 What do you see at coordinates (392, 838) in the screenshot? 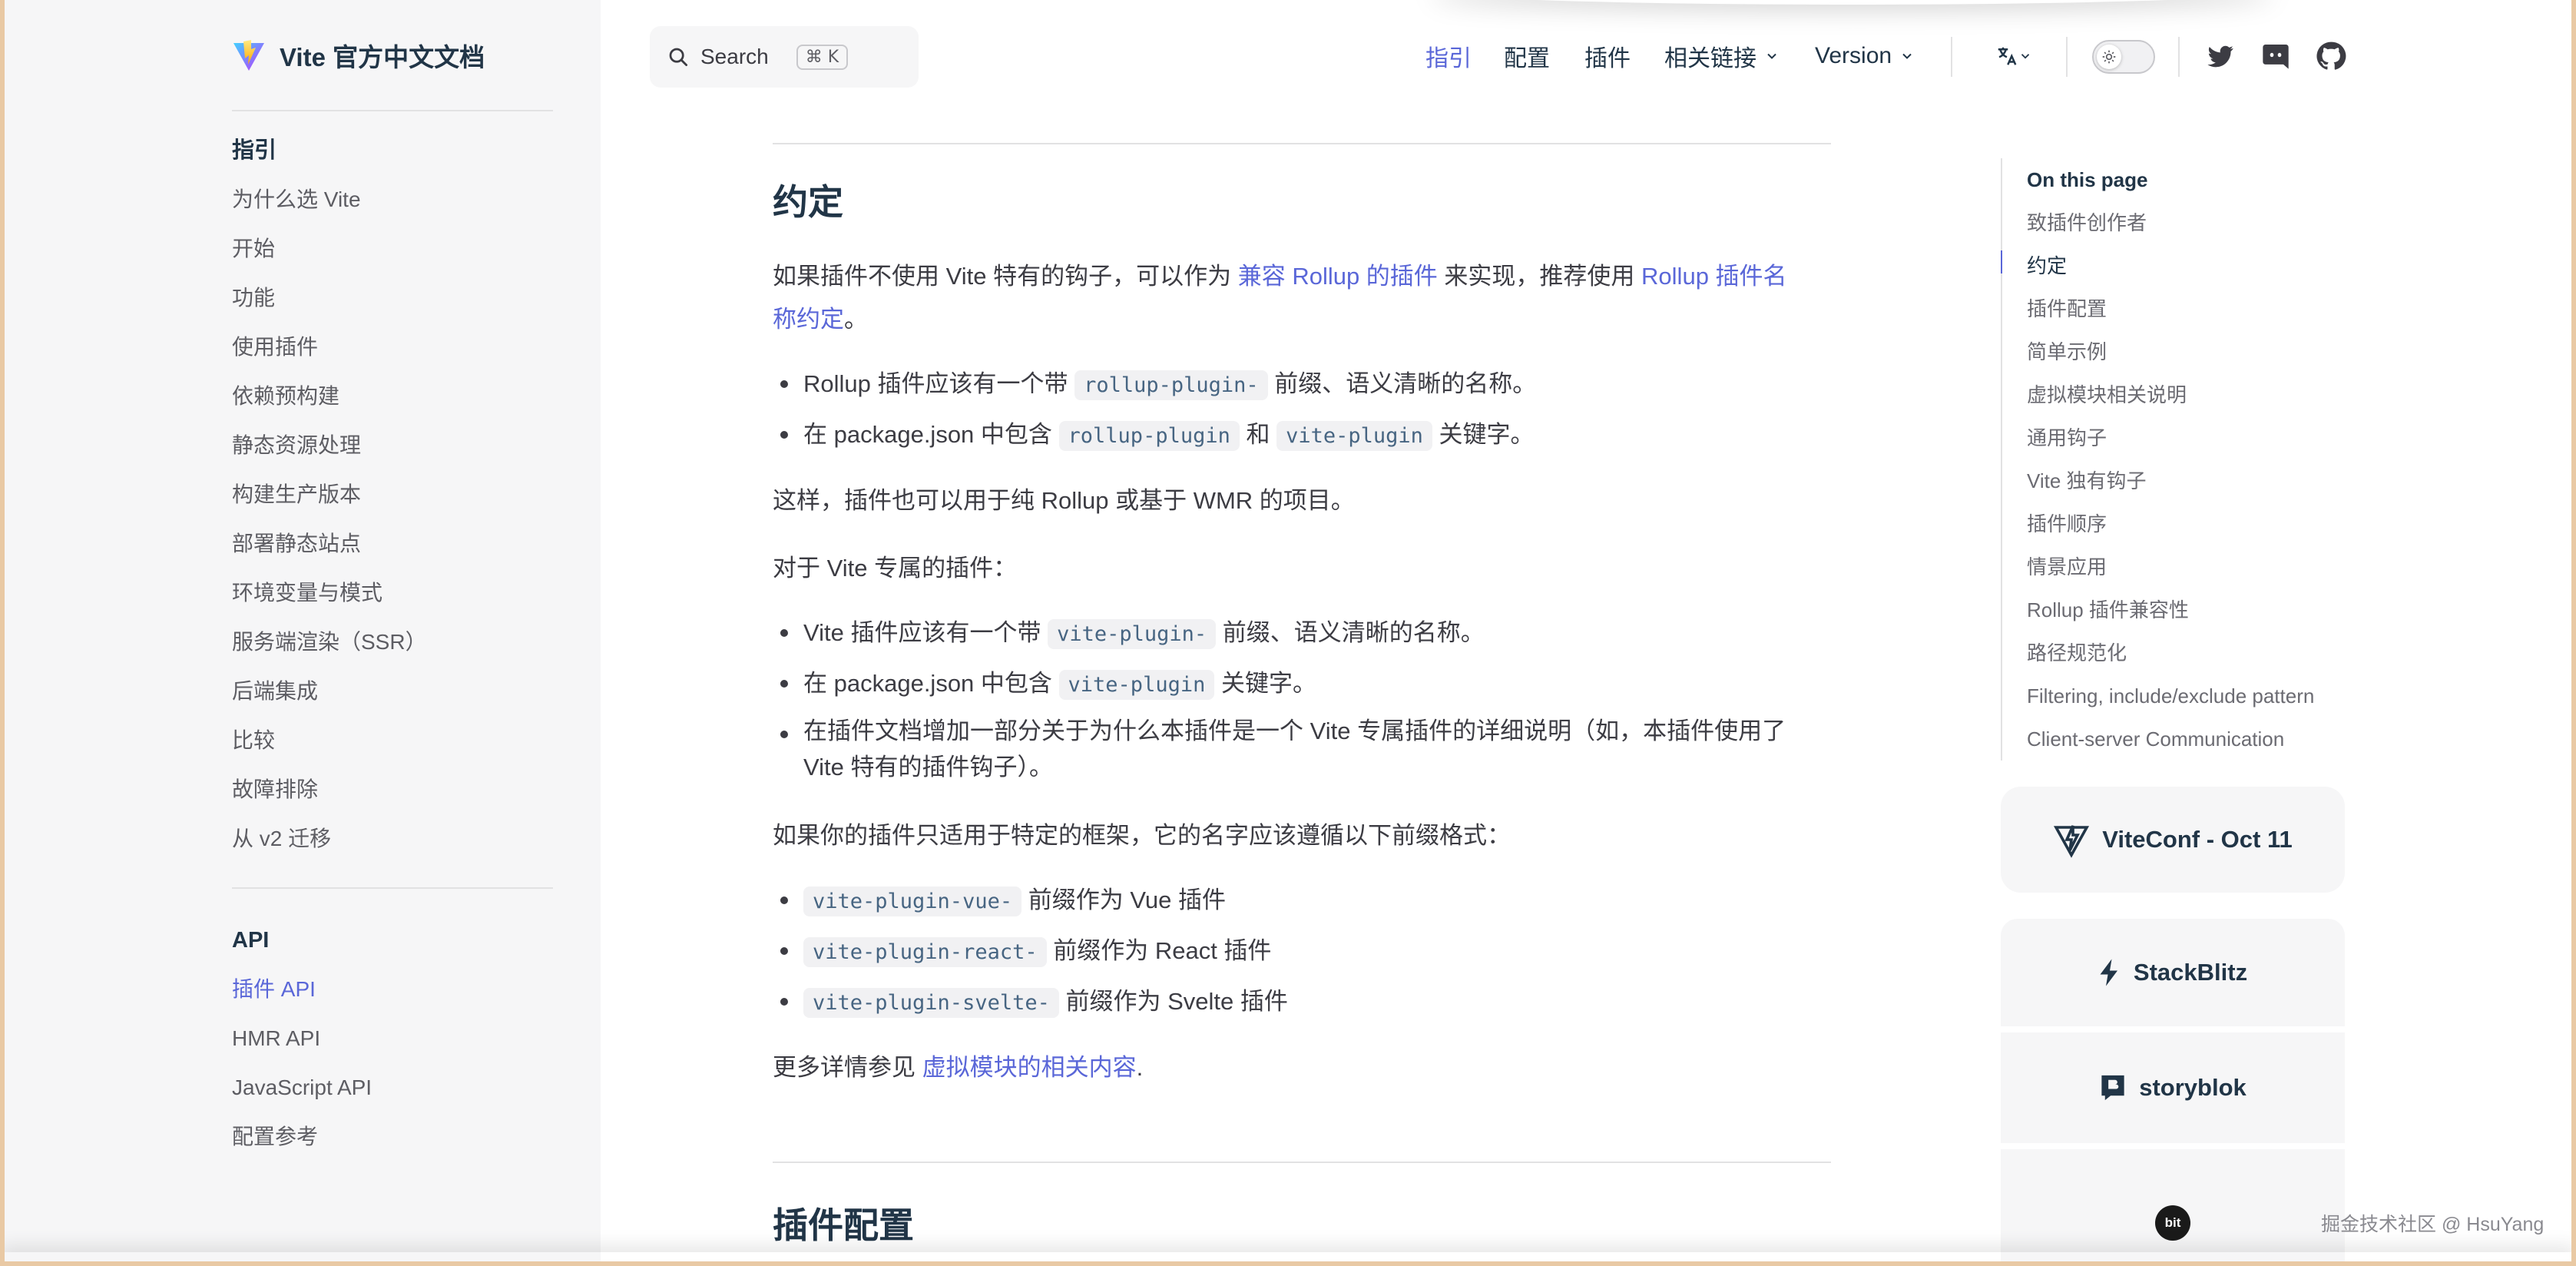
I see `sidebar-item-migration: 从 v2 迁移` at bounding box center [392, 838].